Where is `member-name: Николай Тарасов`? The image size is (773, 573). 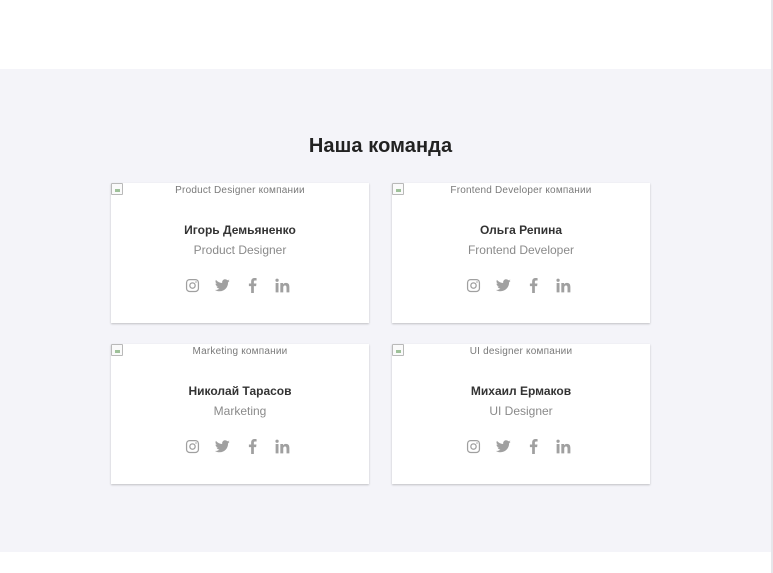
member-name: Николай Тарасов is located at coordinates (240, 391).